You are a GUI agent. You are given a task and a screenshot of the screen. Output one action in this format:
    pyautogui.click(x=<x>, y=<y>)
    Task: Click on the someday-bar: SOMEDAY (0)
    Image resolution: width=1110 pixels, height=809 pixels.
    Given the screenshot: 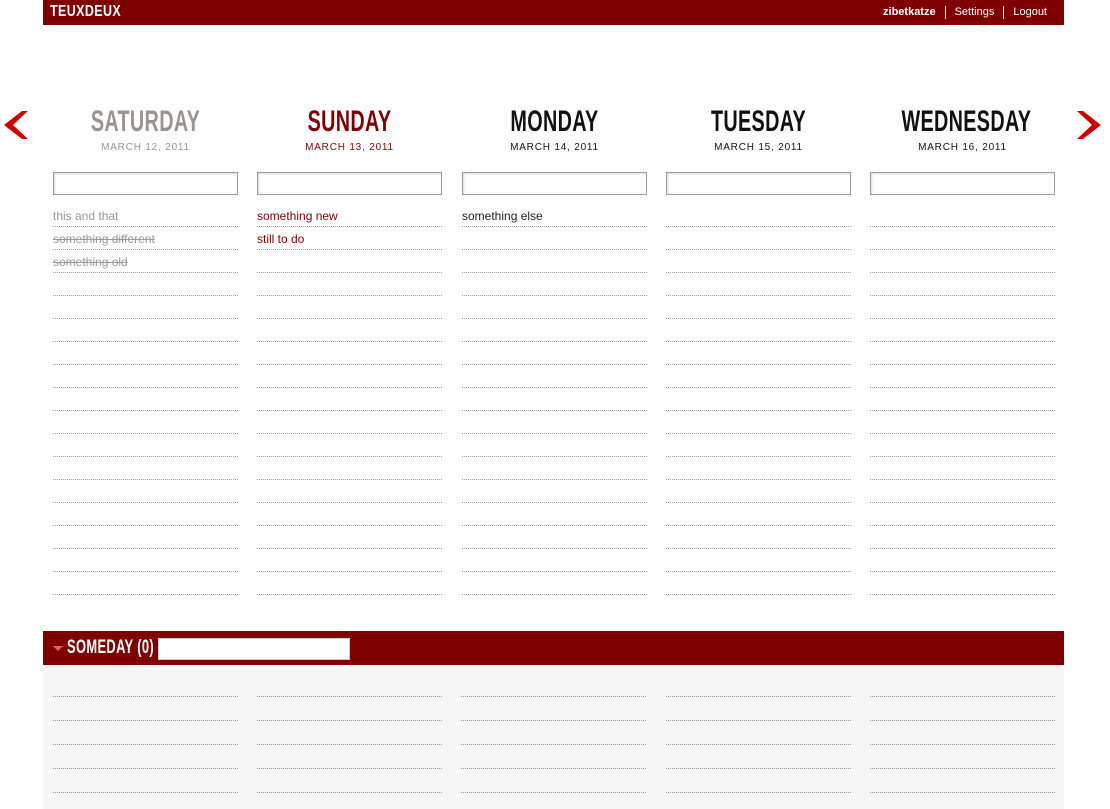 What is the action you would take?
    pyautogui.click(x=553, y=648)
    